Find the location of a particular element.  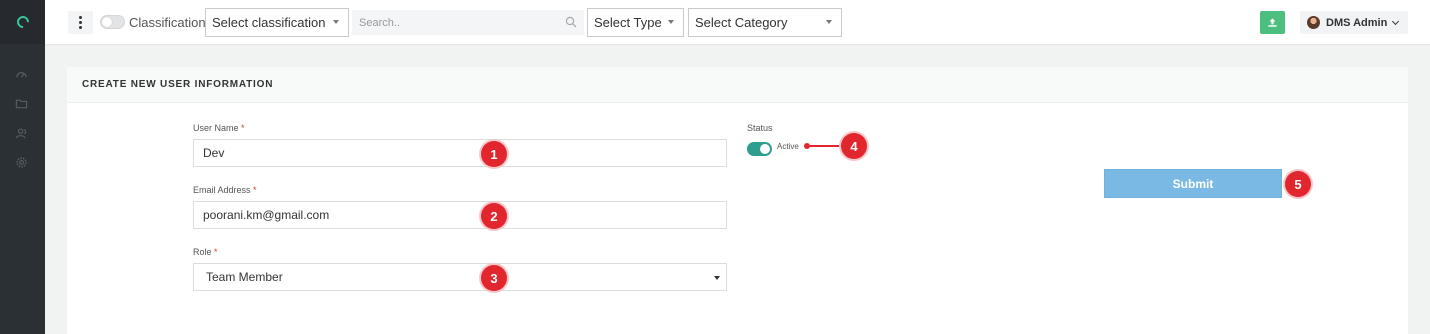

users-icon is located at coordinates (21, 133).